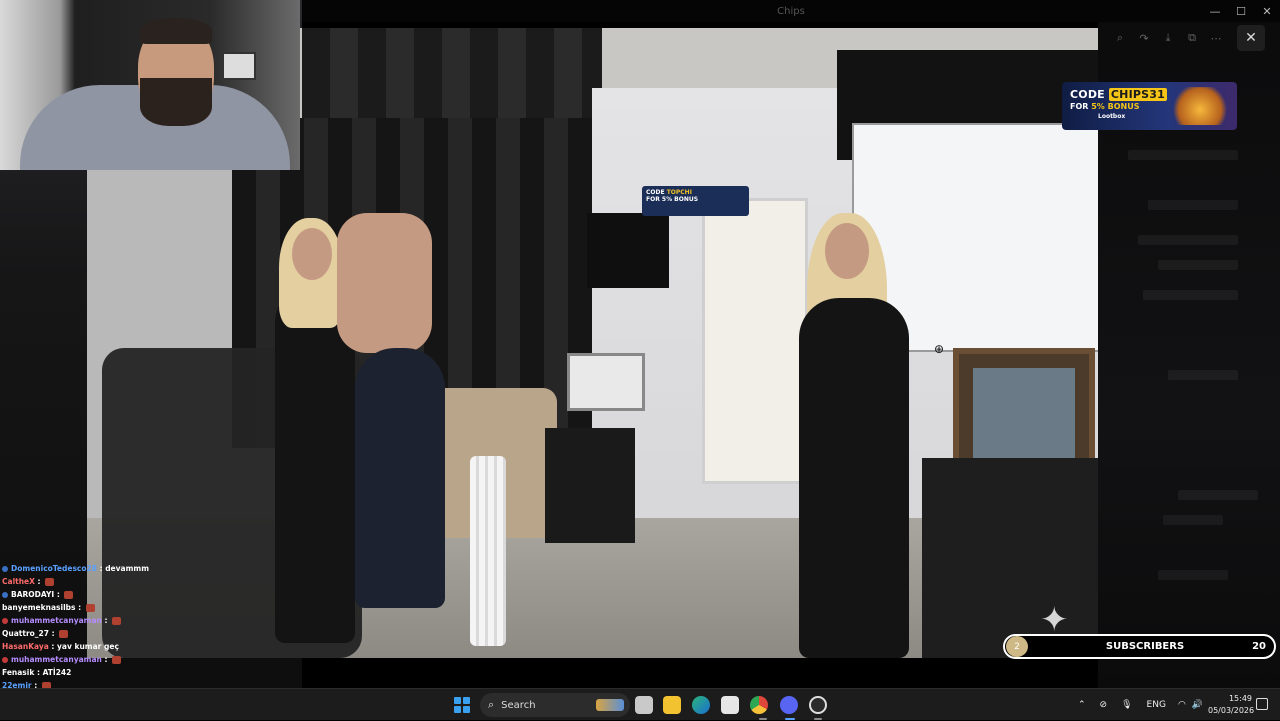 The width and height of the screenshot is (1280, 721). I want to click on photo-small-frame, so click(606, 382).